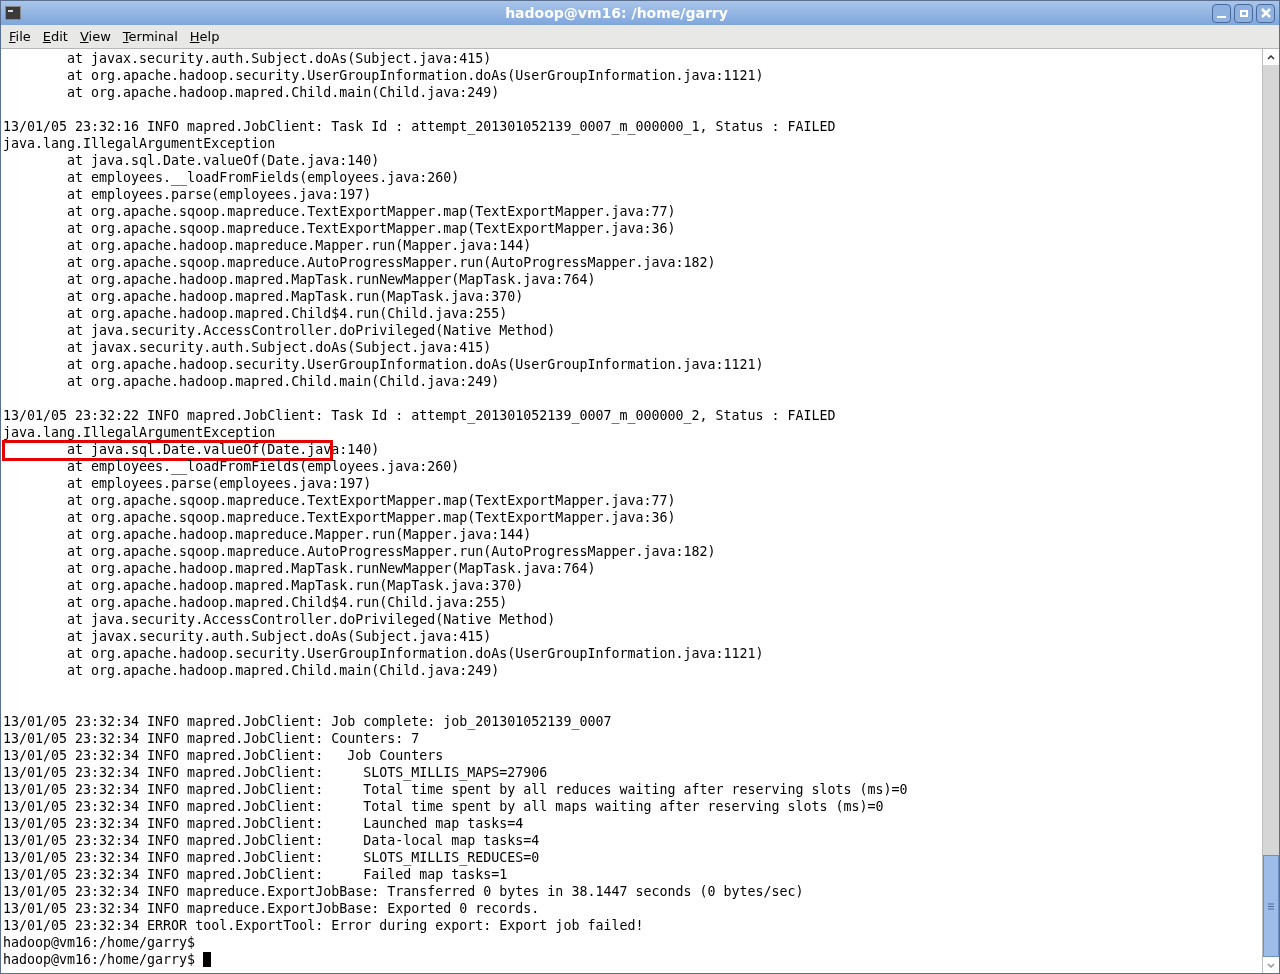  What do you see at coordinates (443, 806) in the screenshot?
I see `terminal-line: 13/01/05 23:32:34 INFO mapred.JobClient: Total time spent by all maps waiting after reserving slots (ms)=0` at bounding box center [443, 806].